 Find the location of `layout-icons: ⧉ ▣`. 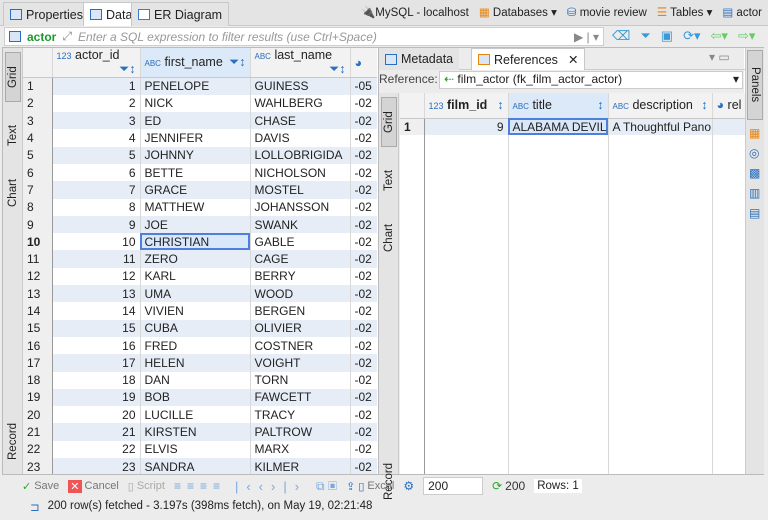

layout-icons: ⧉ ▣ is located at coordinates (326, 486).